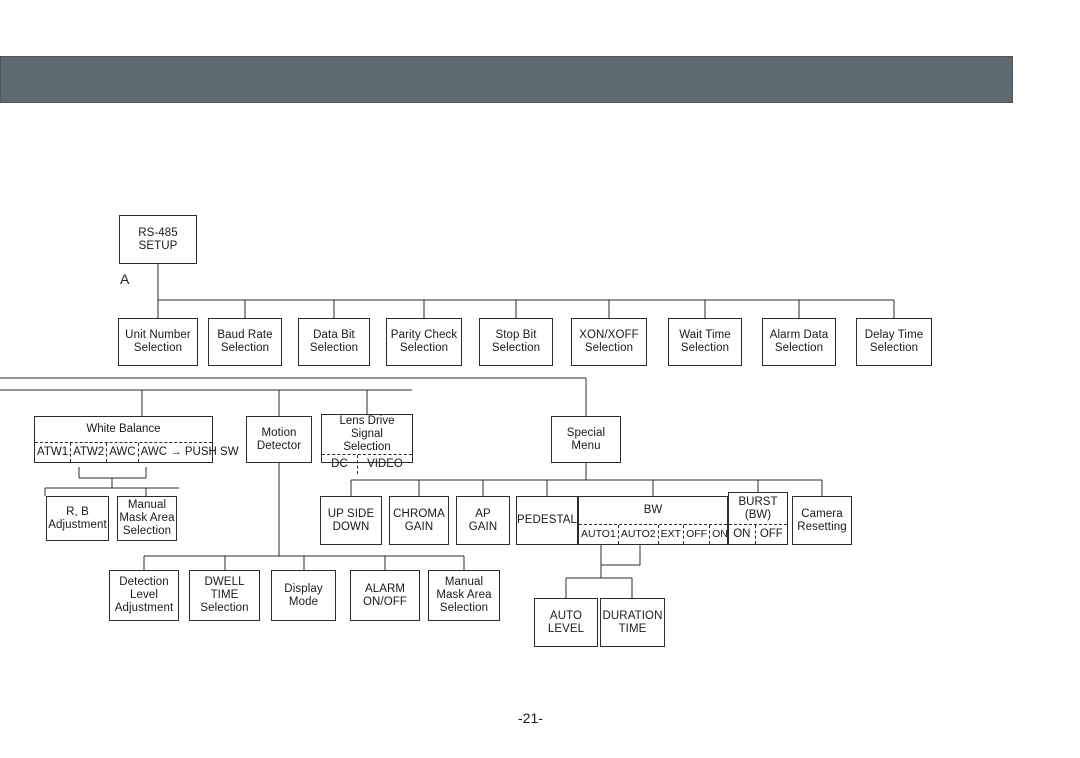  I want to click on node-unit-number-selection: Unit Number Selection, so click(158, 342).